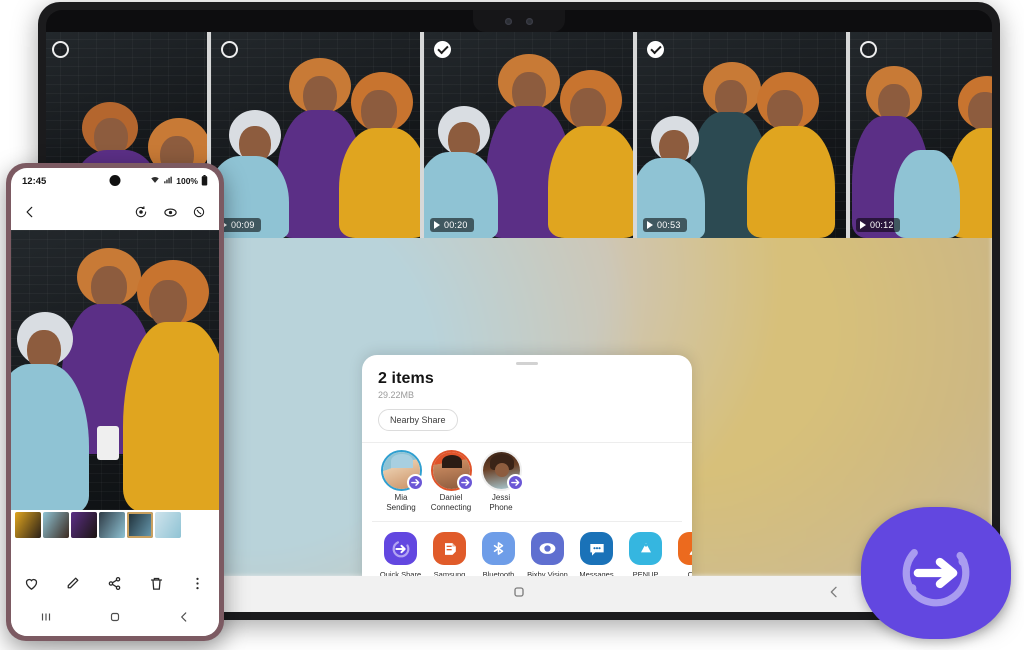 This screenshot has width=1024, height=650. I want to click on video-duration-badge: 00:53, so click(665, 225).